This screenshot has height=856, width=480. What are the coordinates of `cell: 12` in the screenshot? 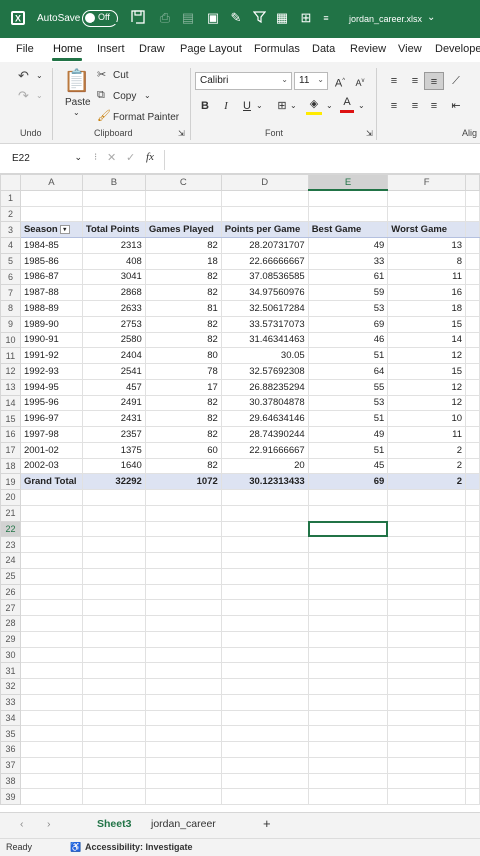 It's located at (427, 387).